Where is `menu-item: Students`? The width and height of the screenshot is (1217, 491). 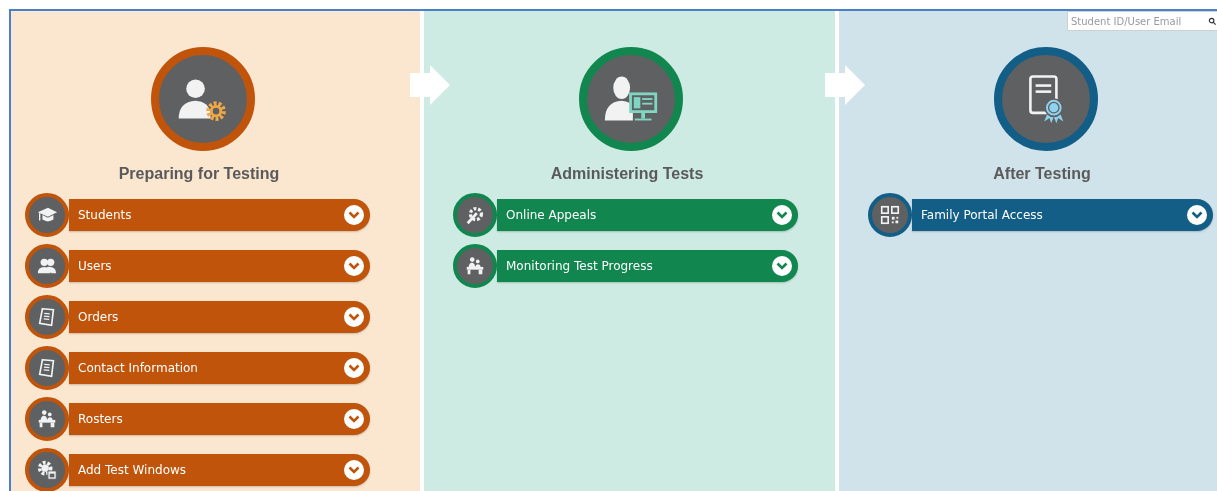 menu-item: Students is located at coordinates (219, 215).